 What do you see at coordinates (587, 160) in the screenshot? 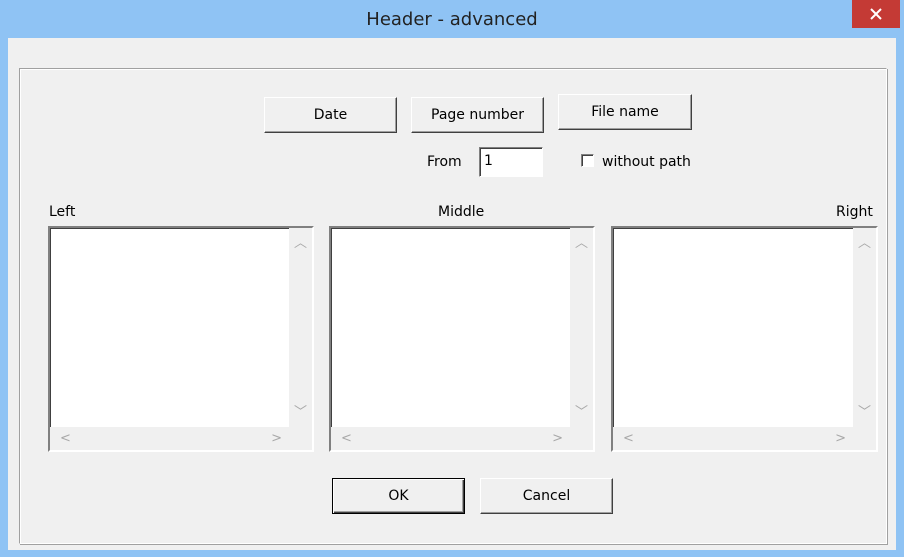
I see `without-path-checkbox` at bounding box center [587, 160].